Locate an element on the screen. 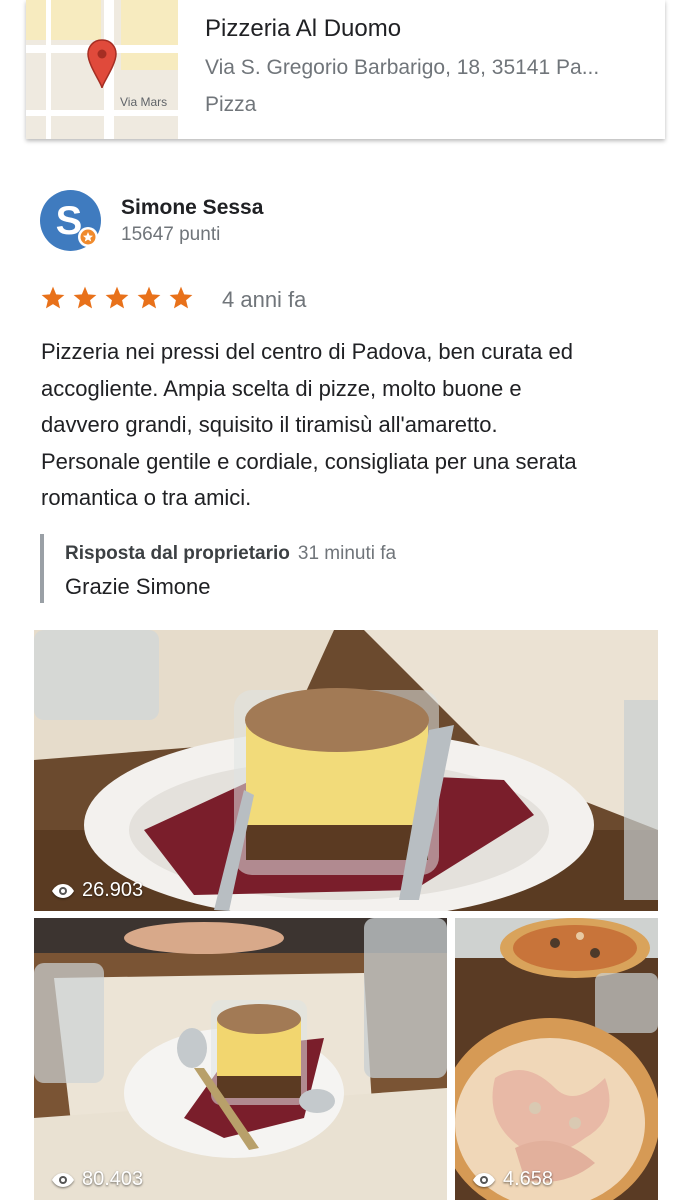 This screenshot has height=1200, width=690. map-pin-icon is located at coordinates (102, 64).